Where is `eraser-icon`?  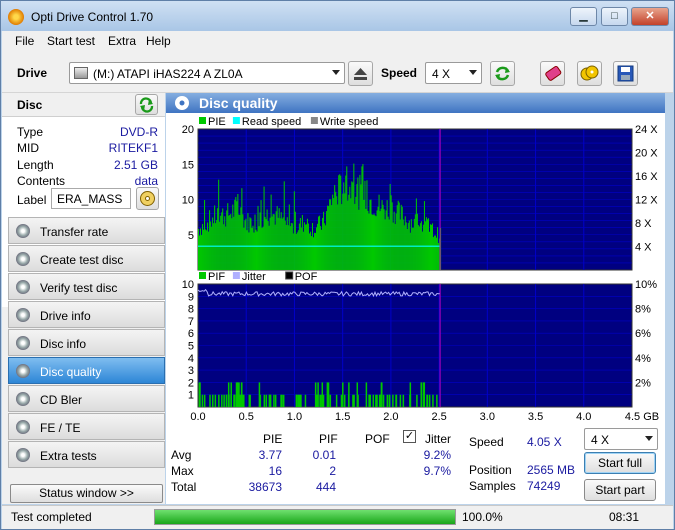
eraser-icon is located at coordinates (553, 73).